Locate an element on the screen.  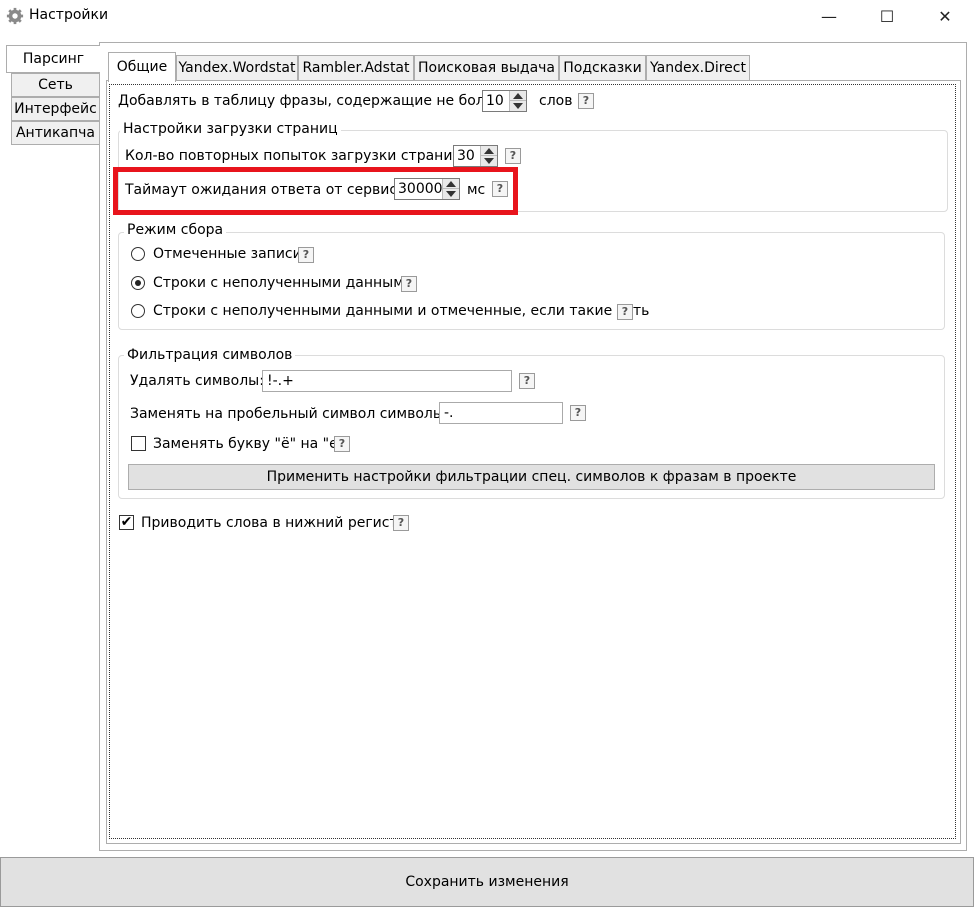
phrases-unit: слов is located at coordinates (556, 101).